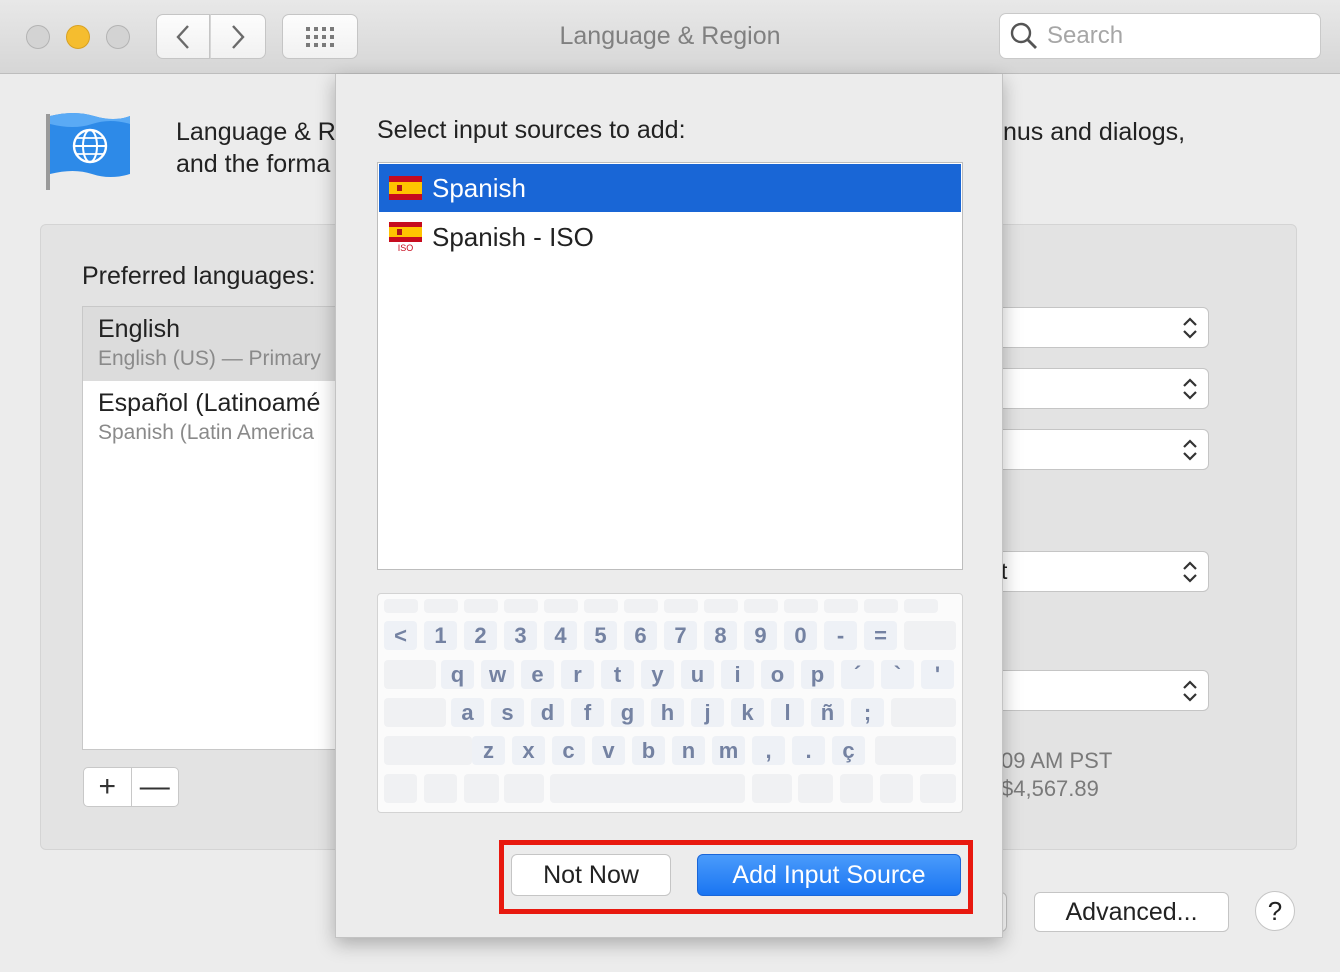 The height and width of the screenshot is (972, 1340). I want to click on back-chevron-icon, so click(182, 36).